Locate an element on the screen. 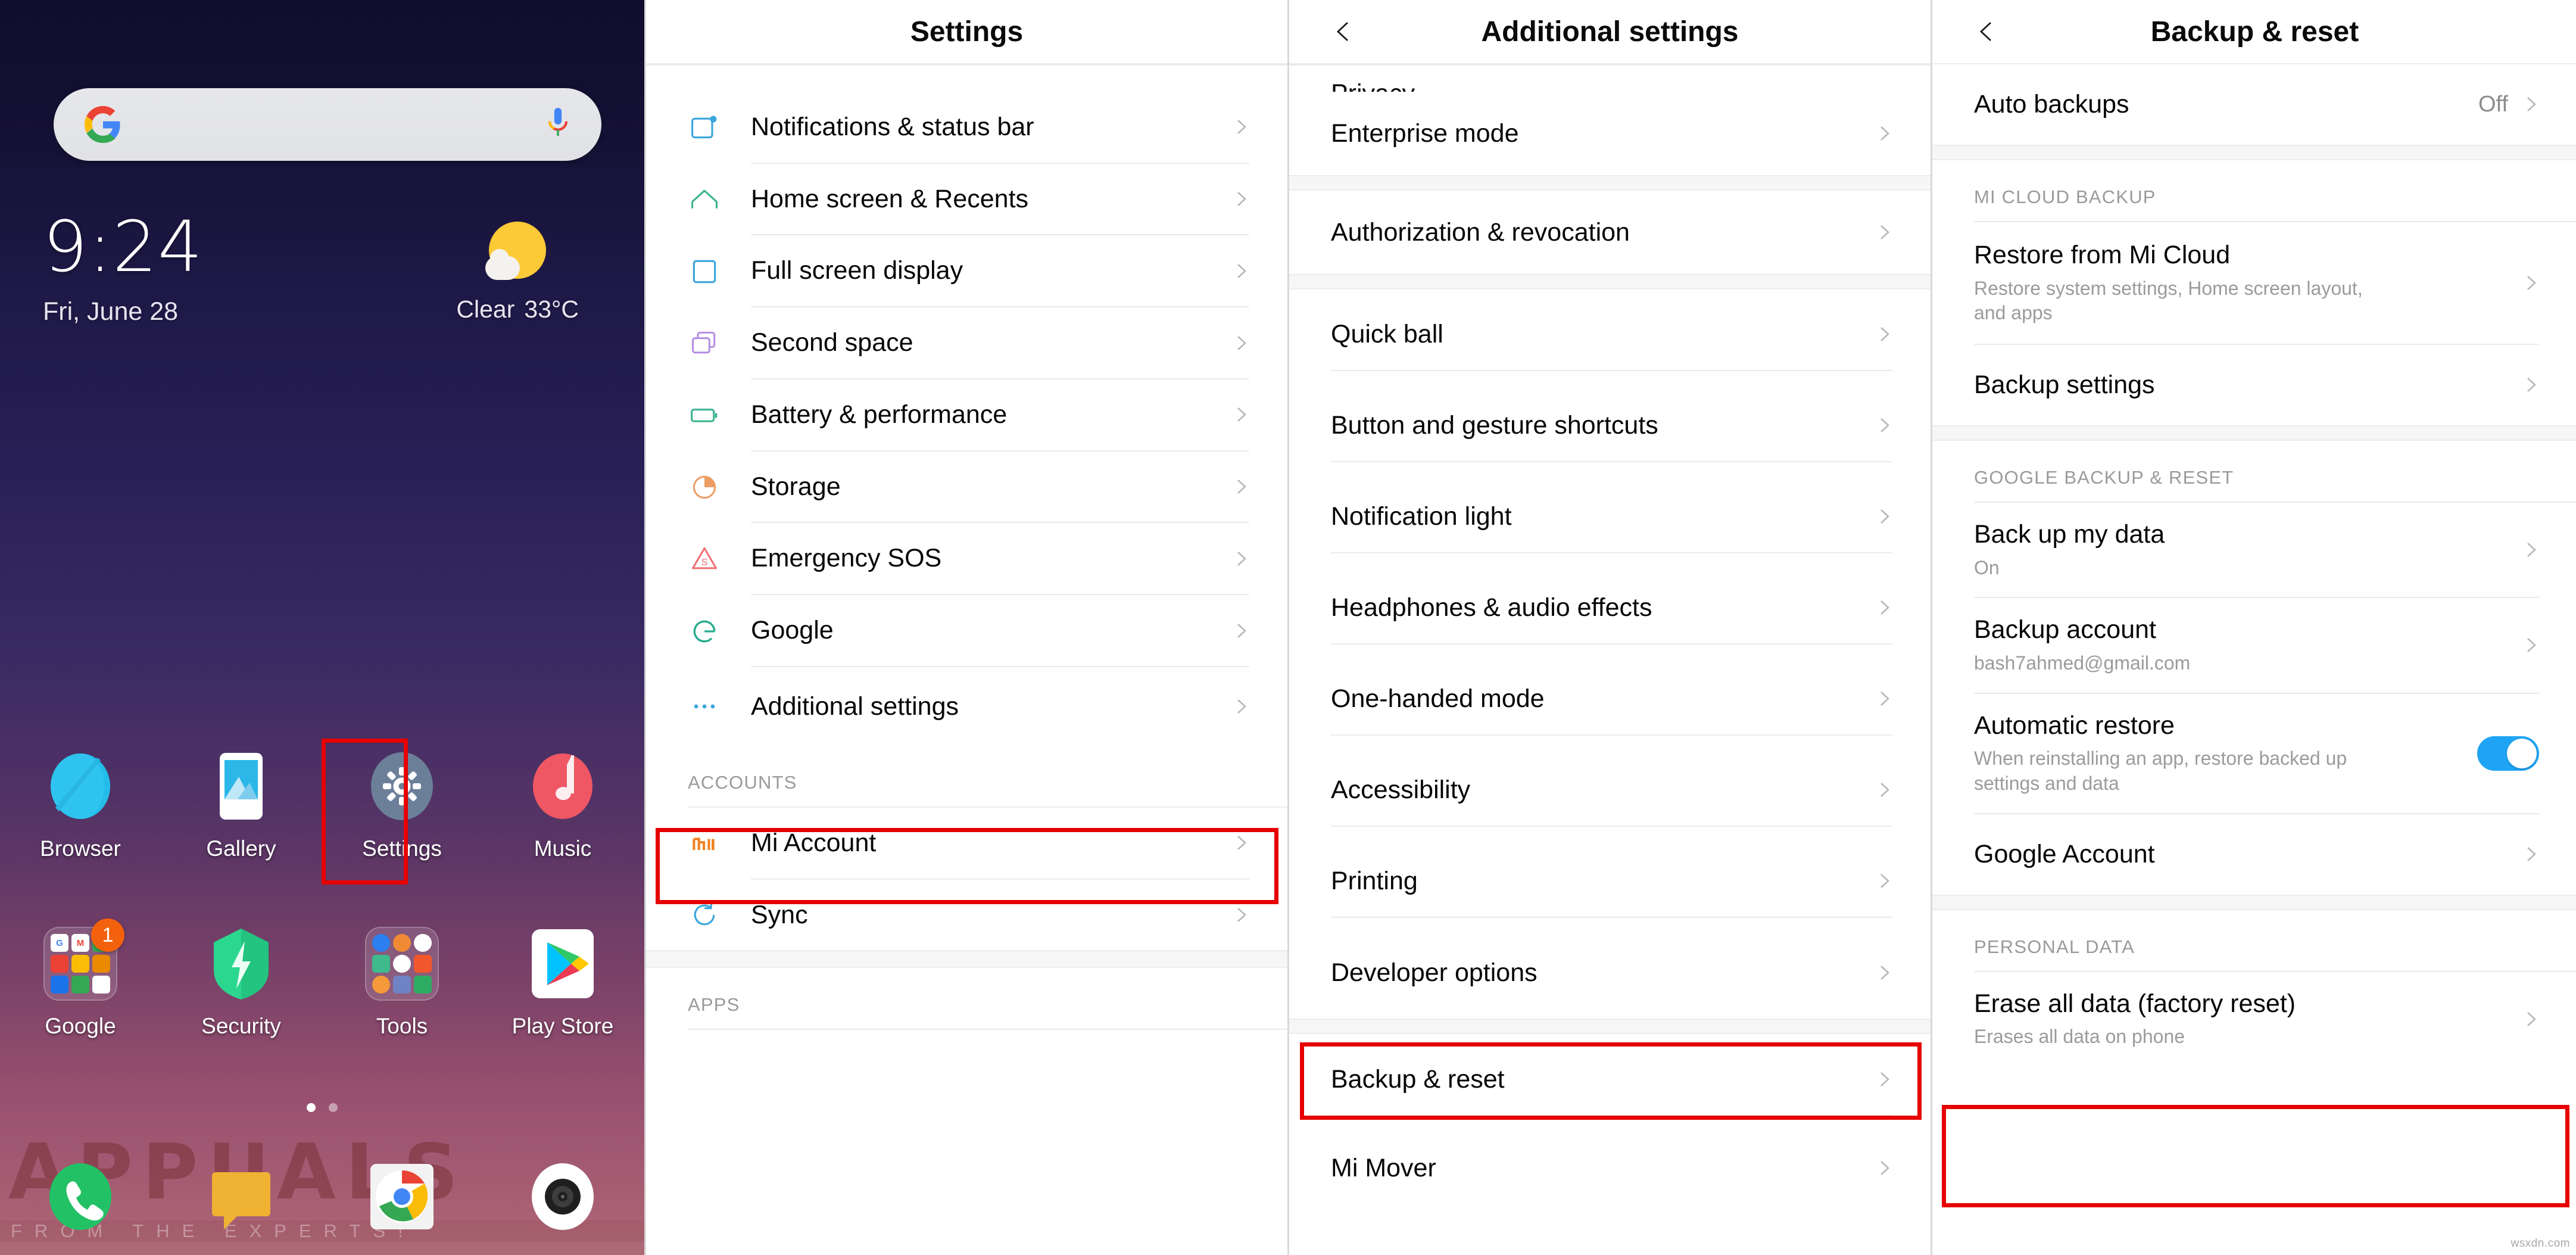  app-play-store: Play Store is located at coordinates (562, 983).